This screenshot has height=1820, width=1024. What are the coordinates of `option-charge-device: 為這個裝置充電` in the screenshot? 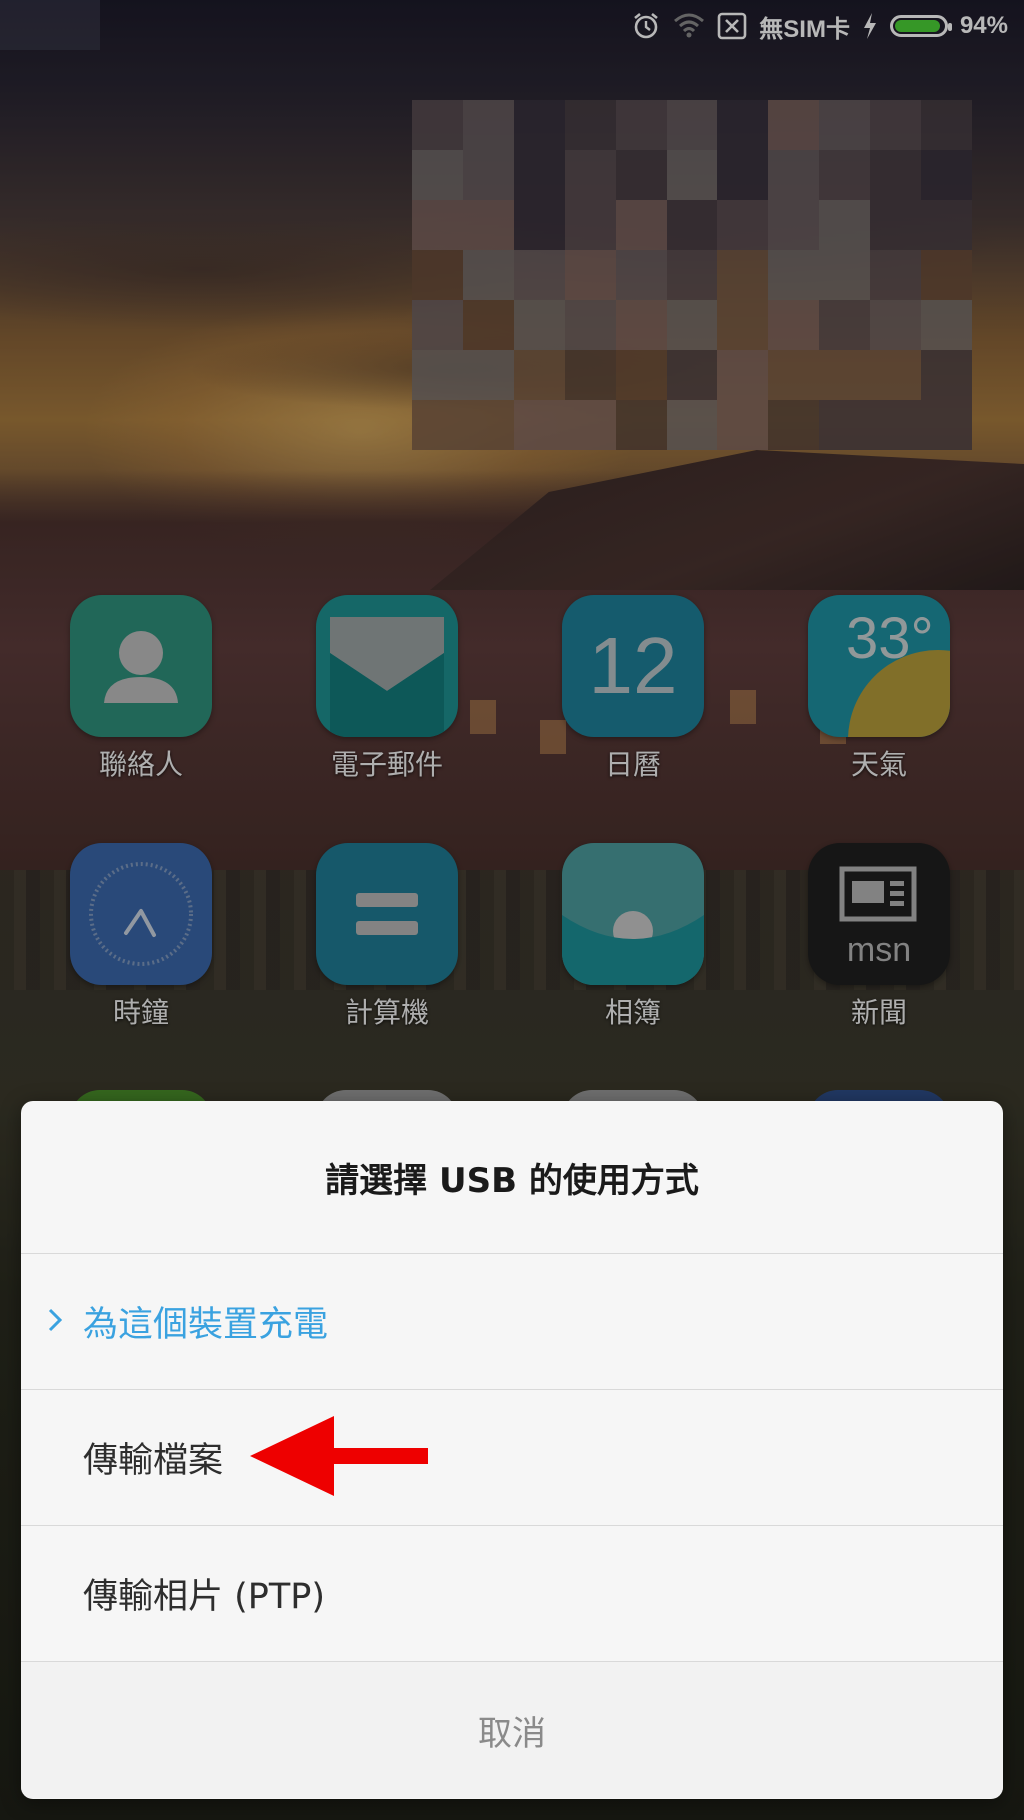 It's located at (512, 1322).